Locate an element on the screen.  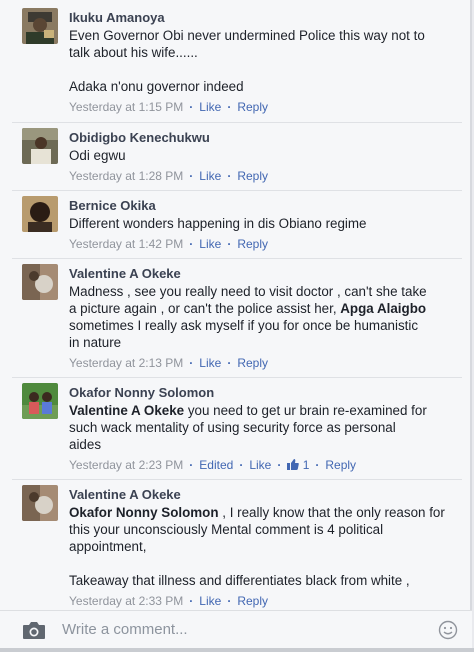
mention-link: Apga Alaigbo is located at coordinates (383, 308).